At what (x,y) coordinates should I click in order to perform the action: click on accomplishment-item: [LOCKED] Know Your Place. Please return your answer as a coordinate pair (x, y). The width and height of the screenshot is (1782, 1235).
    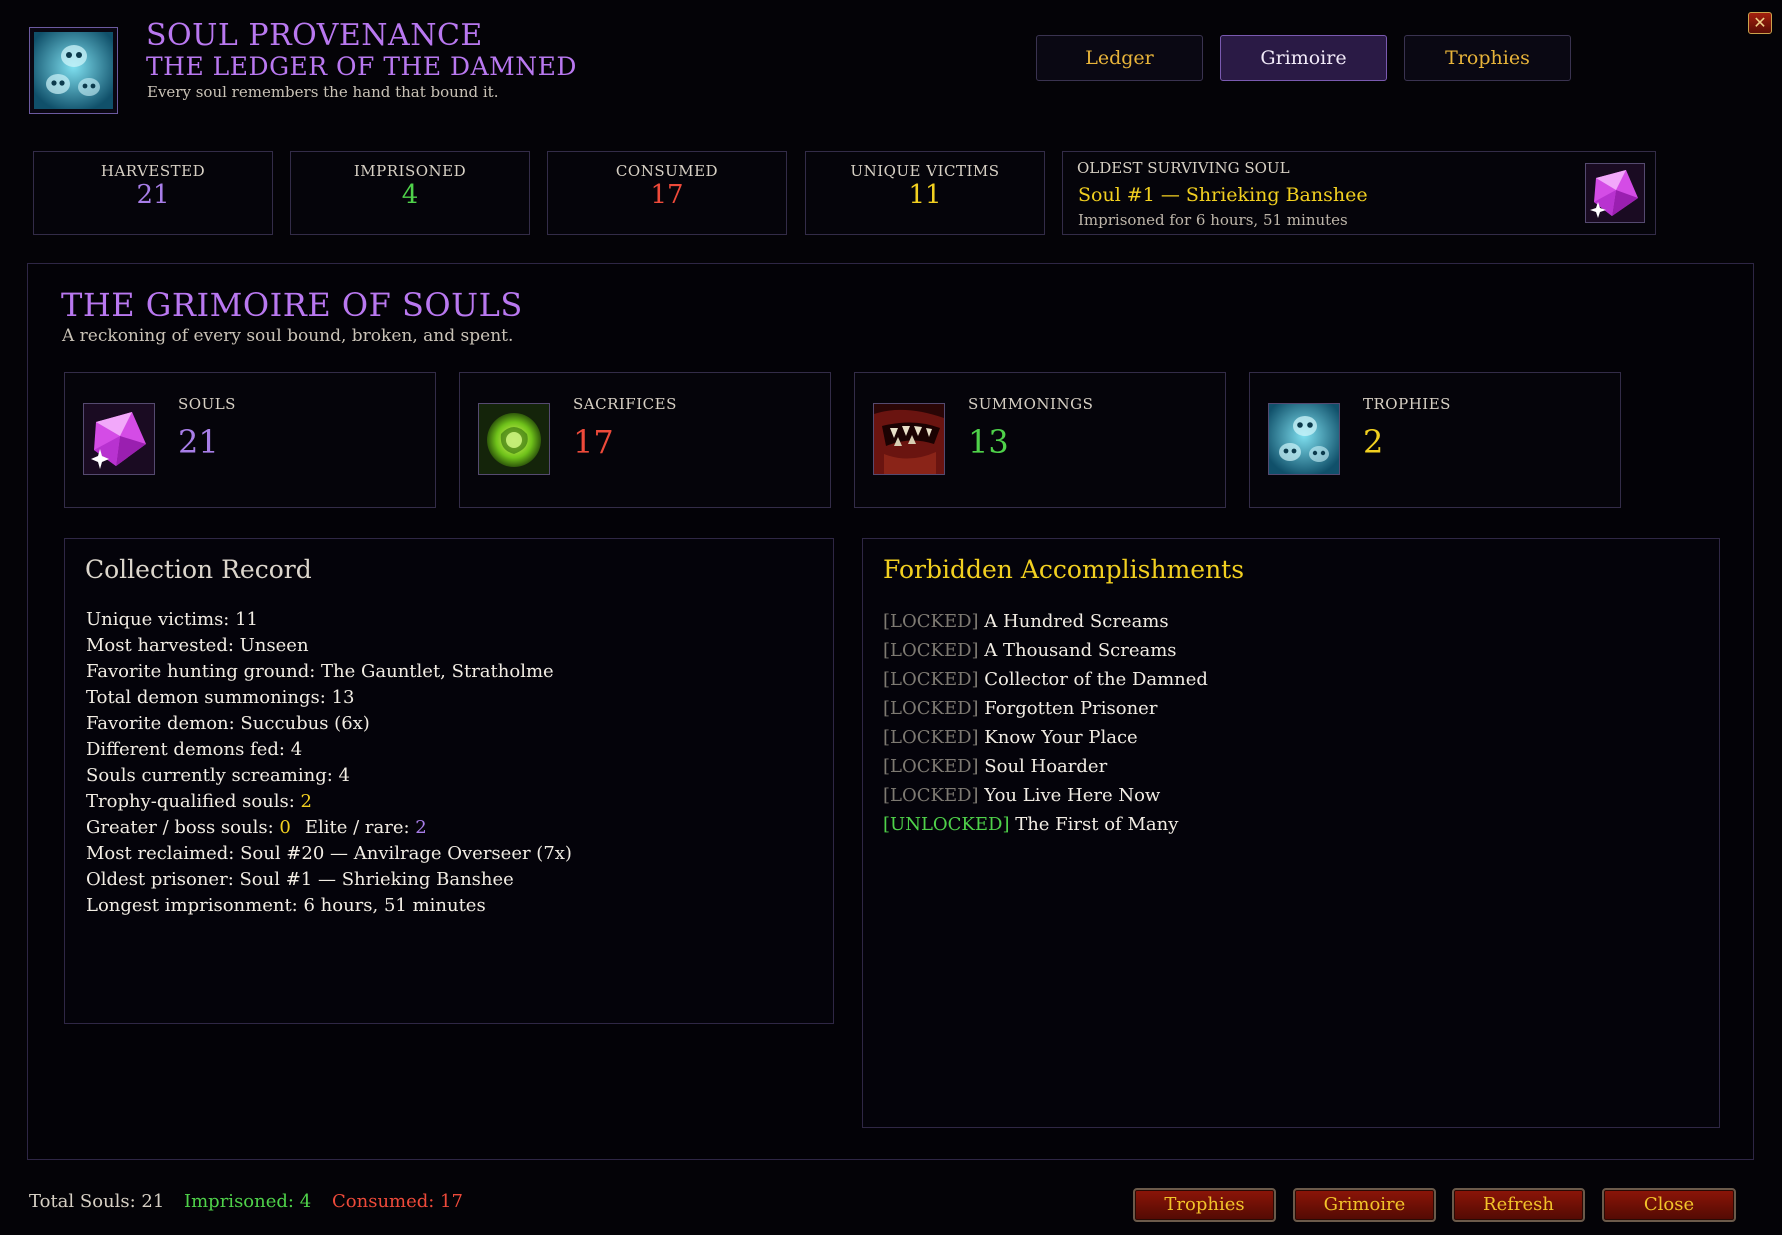
    Looking at the image, I should click on (1045, 737).